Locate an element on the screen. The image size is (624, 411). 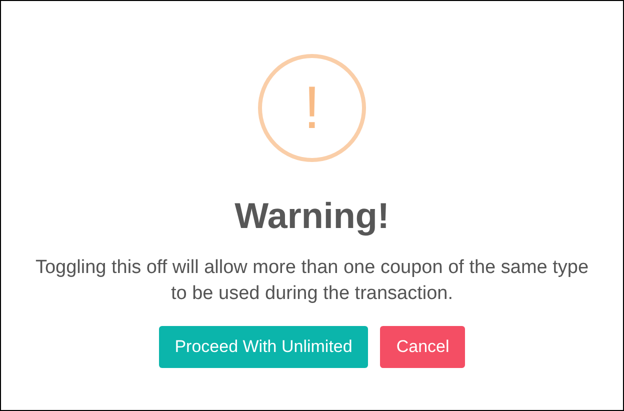
cancel-button: Cancel is located at coordinates (423, 347).